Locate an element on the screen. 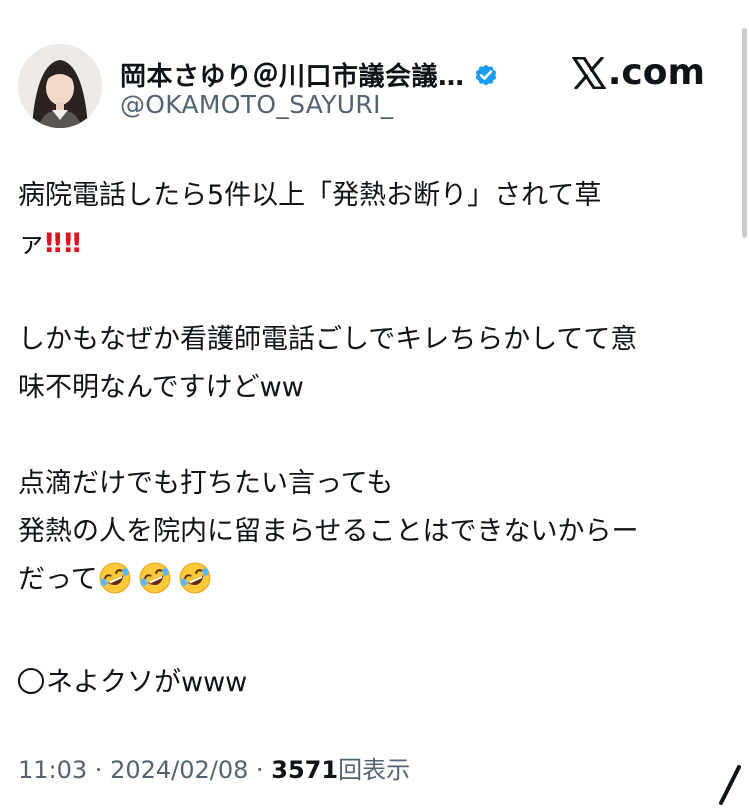 The width and height of the screenshot is (749, 811). author-handle: @OKAMOTO_SAYURI_ is located at coordinates (257, 104).